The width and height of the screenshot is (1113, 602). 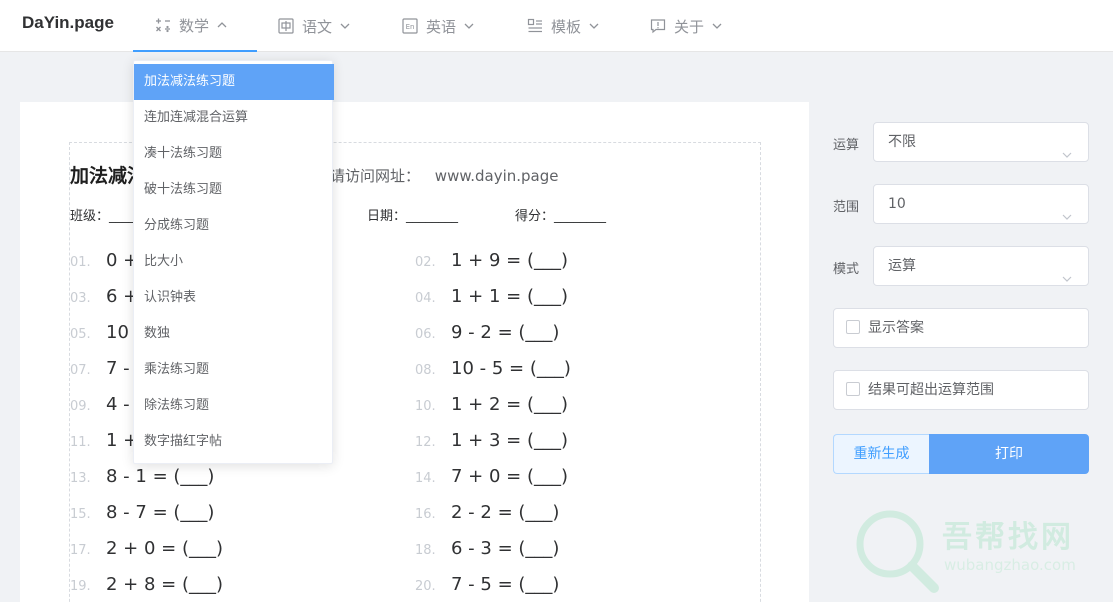 I want to click on watermark-logo: 吾帮找网 wubangzhao.com, so click(x=980, y=554).